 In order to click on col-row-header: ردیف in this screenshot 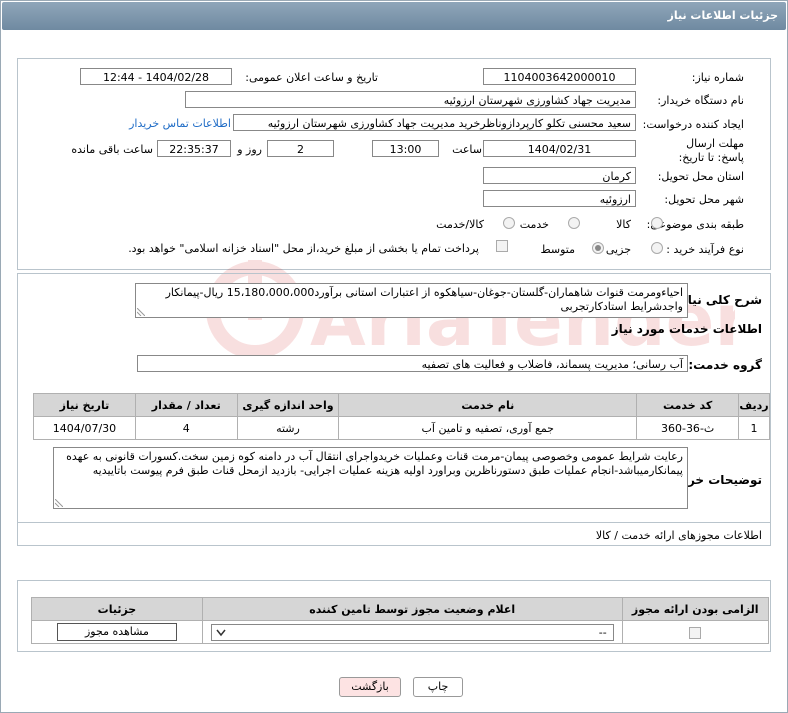, I will do `click(754, 405)`.